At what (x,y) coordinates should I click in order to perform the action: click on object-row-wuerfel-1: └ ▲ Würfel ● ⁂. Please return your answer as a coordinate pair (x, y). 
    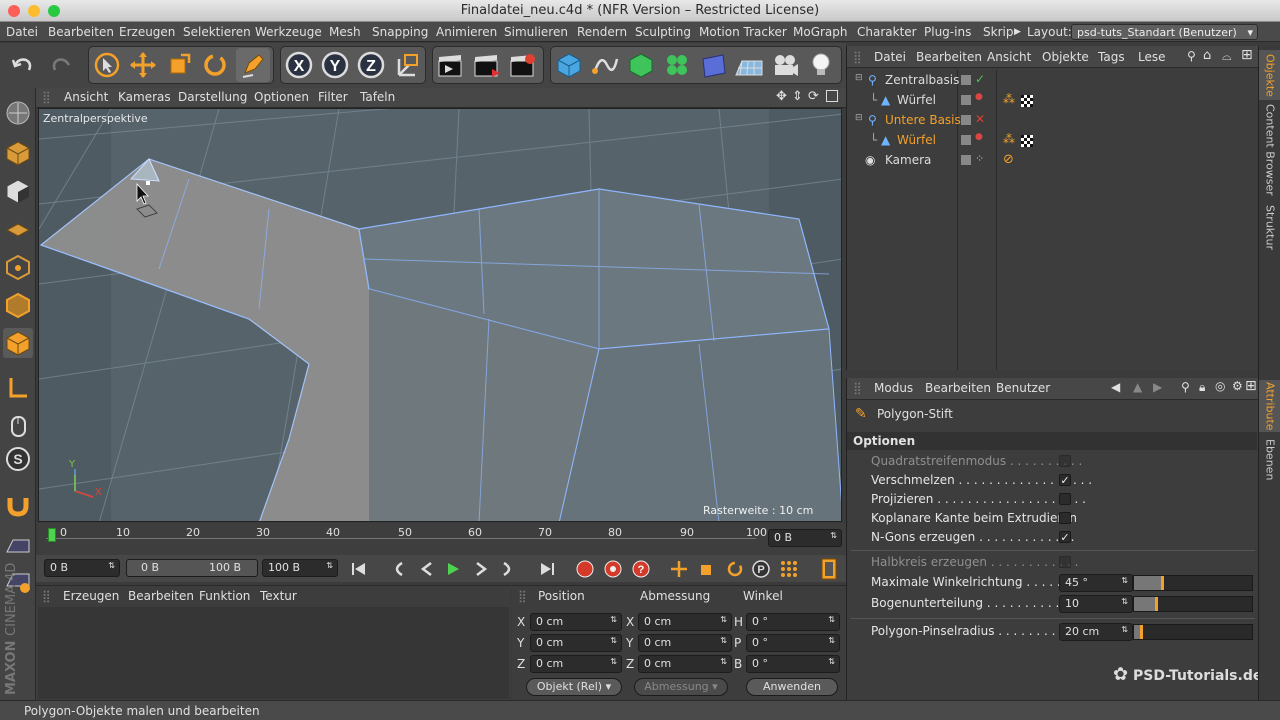
    Looking at the image, I should click on (1053, 102).